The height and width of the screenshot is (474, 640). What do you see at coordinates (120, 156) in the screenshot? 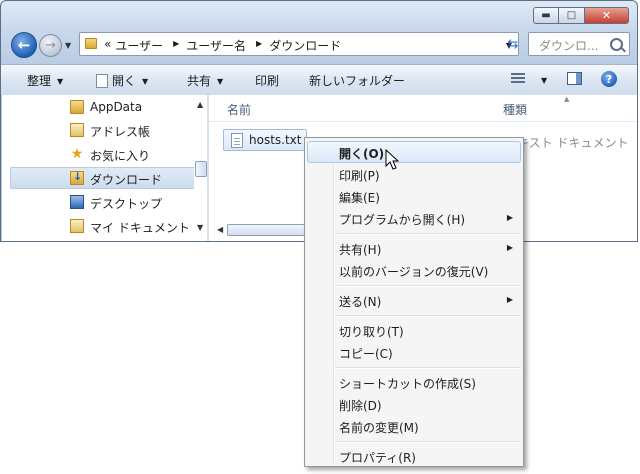
I see `nav-item-label: お気に入り` at bounding box center [120, 156].